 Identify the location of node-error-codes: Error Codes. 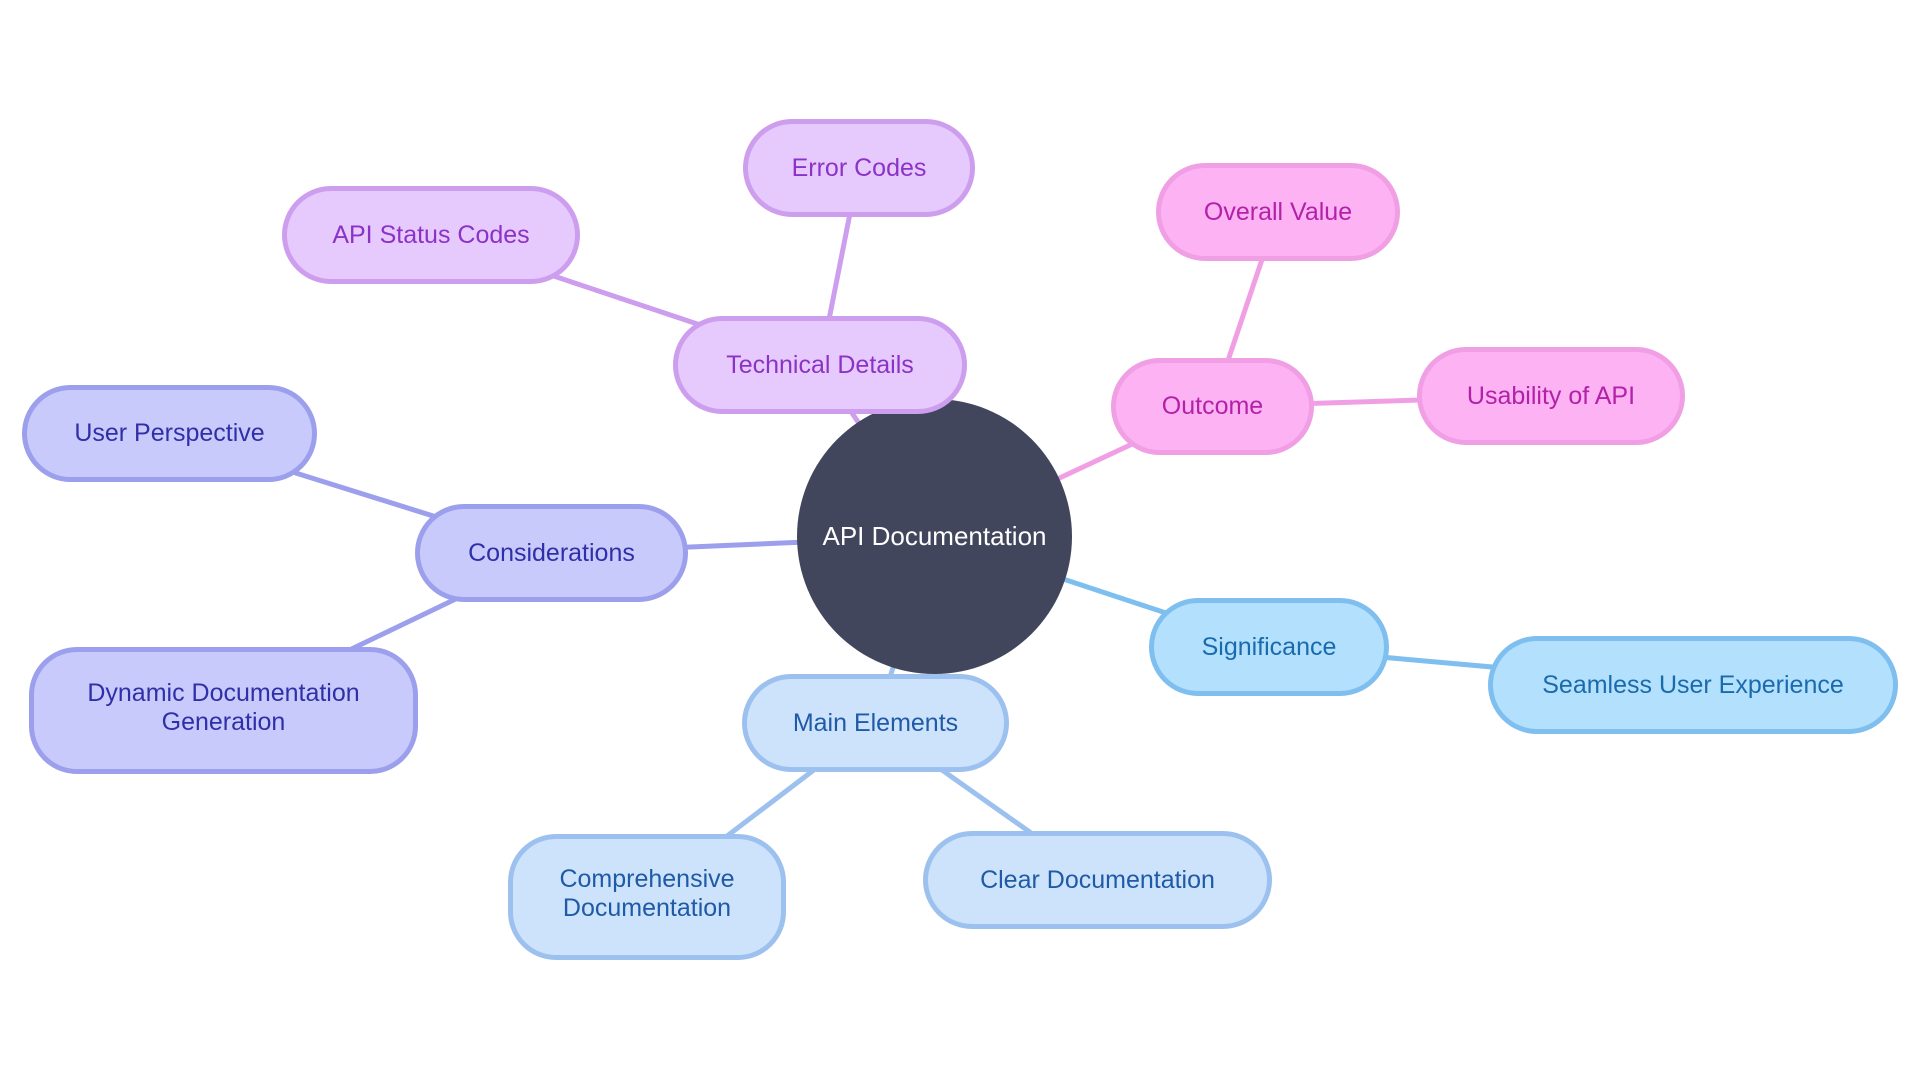
(859, 168).